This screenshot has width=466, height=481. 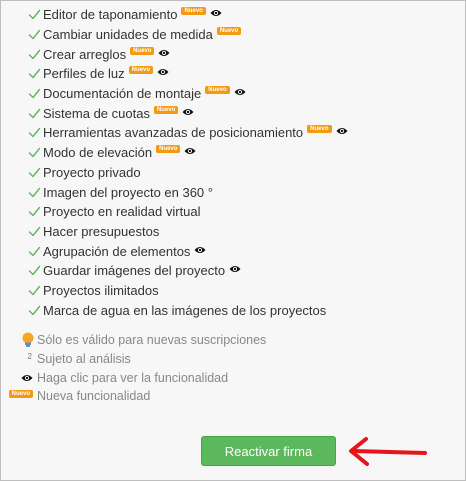 I want to click on feature-item: Imagen del proyecto en 360 °, so click(x=243, y=192).